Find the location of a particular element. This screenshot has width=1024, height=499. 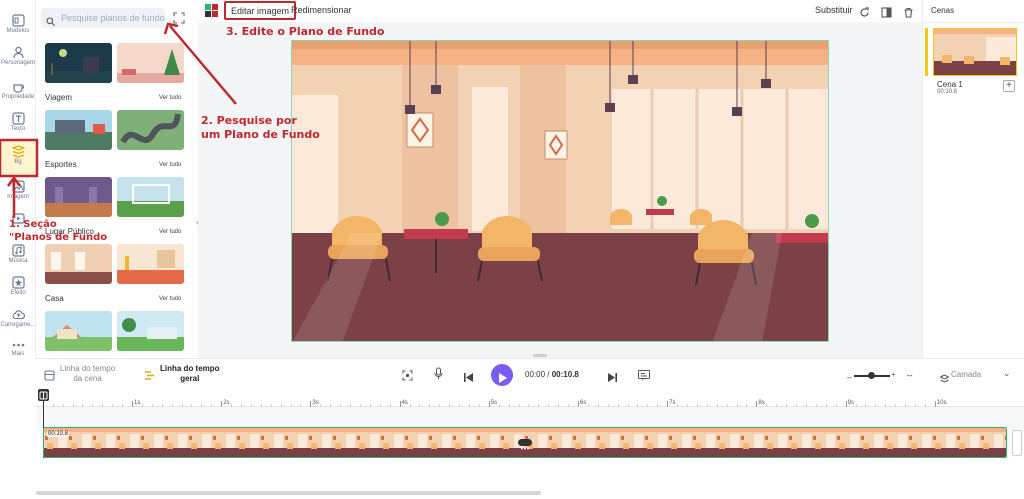

annotation-overlay is located at coordinates (118, 120).